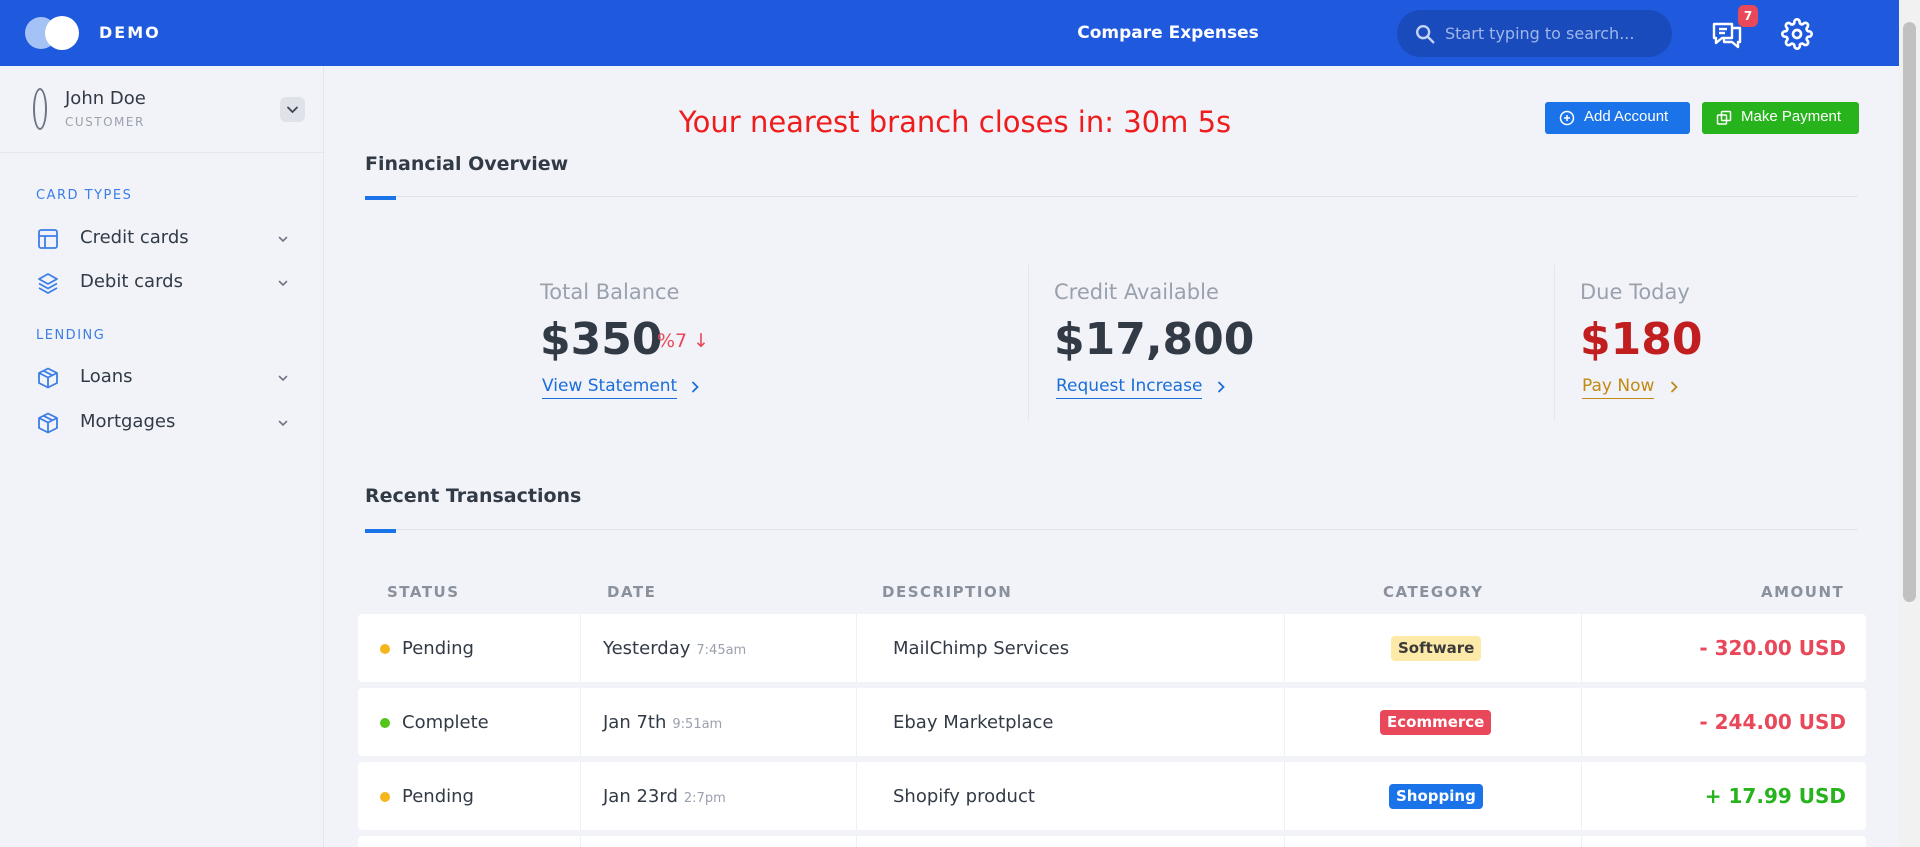  I want to click on user-panel: John Doe CUSTOMER, so click(161, 109).